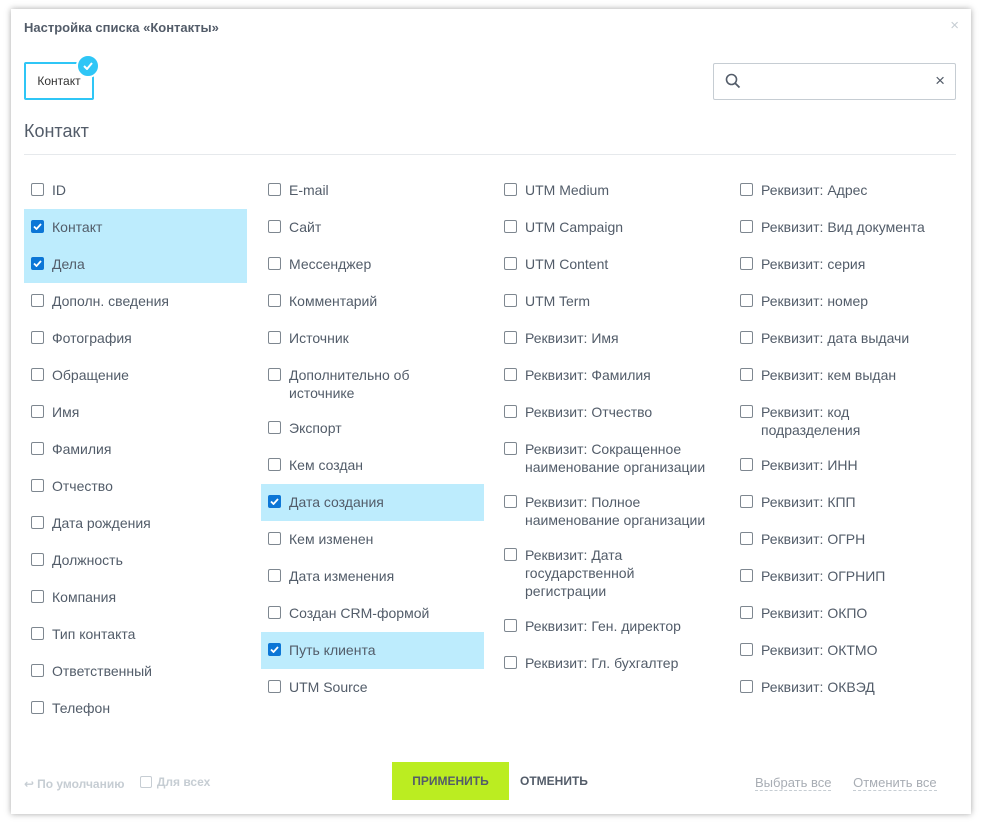  I want to click on field-option: Дополн. сведения, so click(135, 301).